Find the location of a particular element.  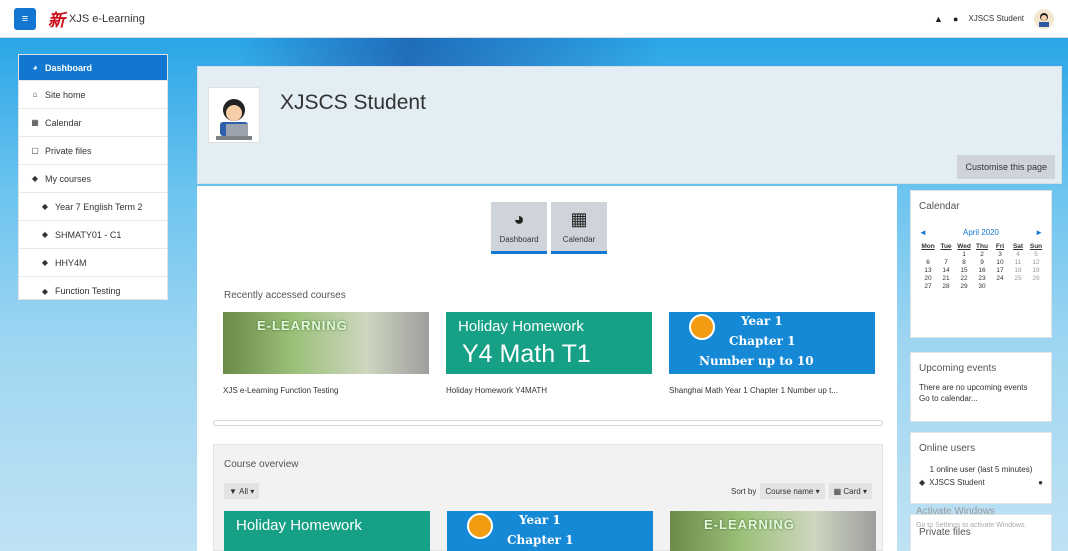

course-image: Year 1 Chapter 1 Number up to 10 is located at coordinates (772, 343).